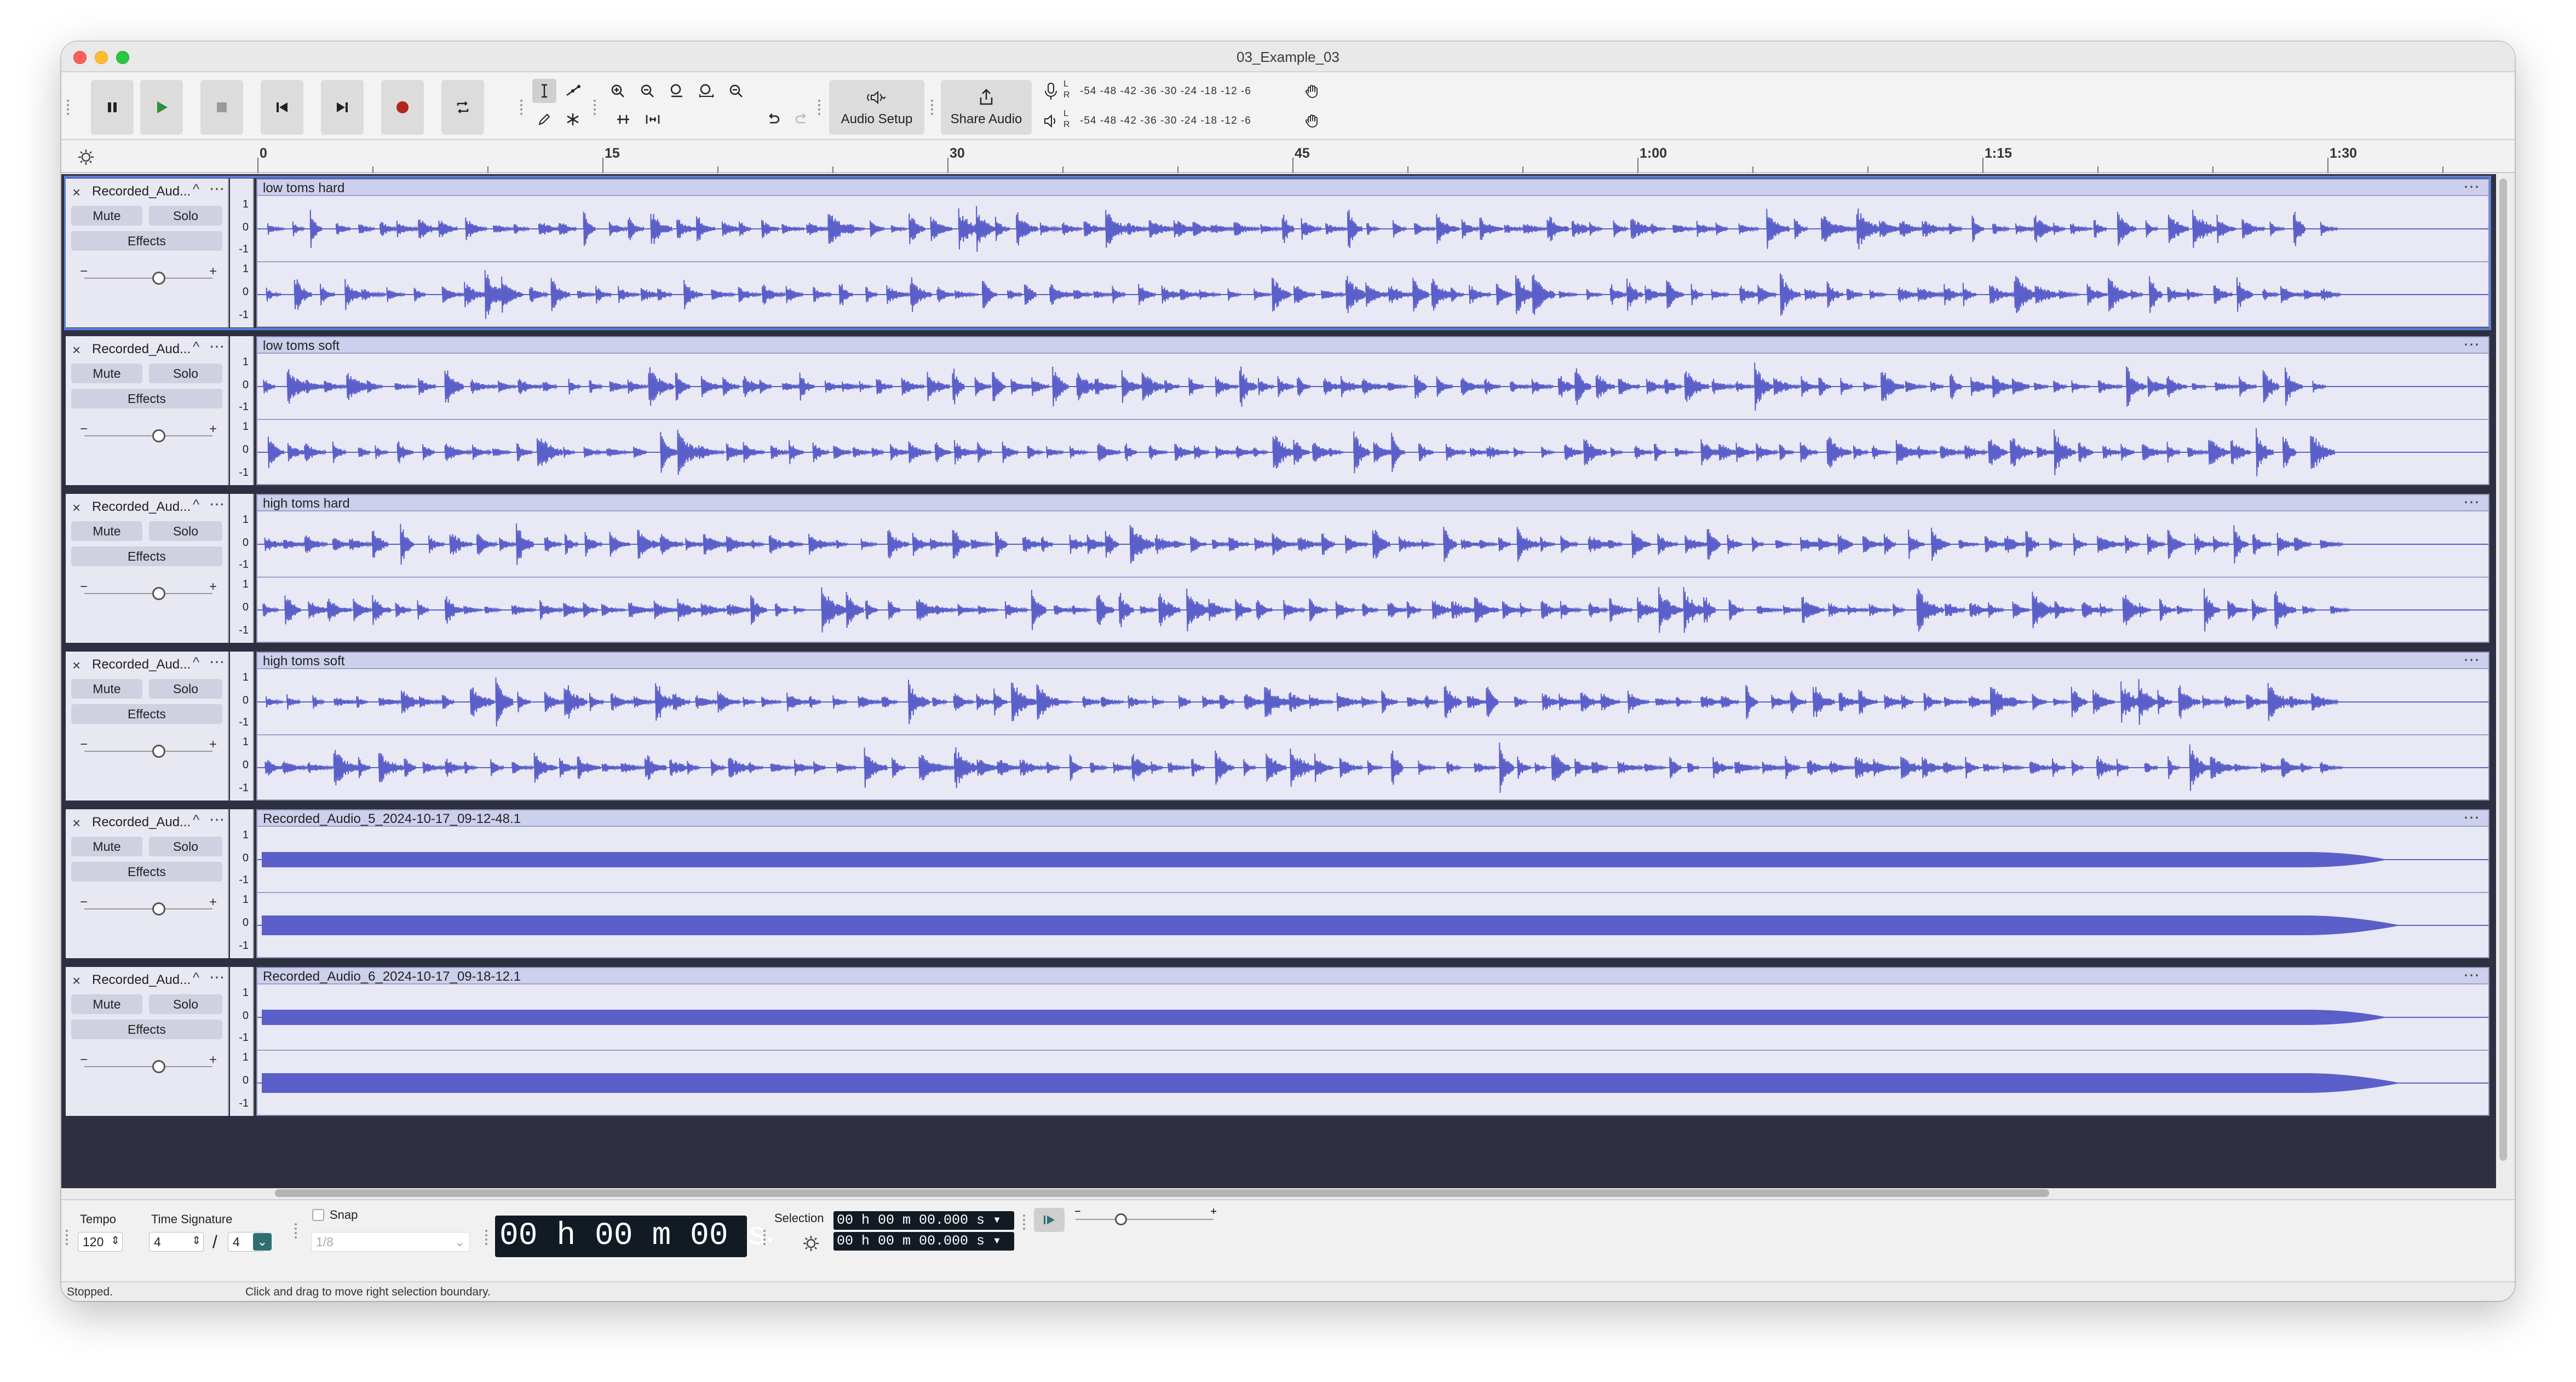  What do you see at coordinates (876, 107) in the screenshot?
I see `audio-setup-button: Audio Setup` at bounding box center [876, 107].